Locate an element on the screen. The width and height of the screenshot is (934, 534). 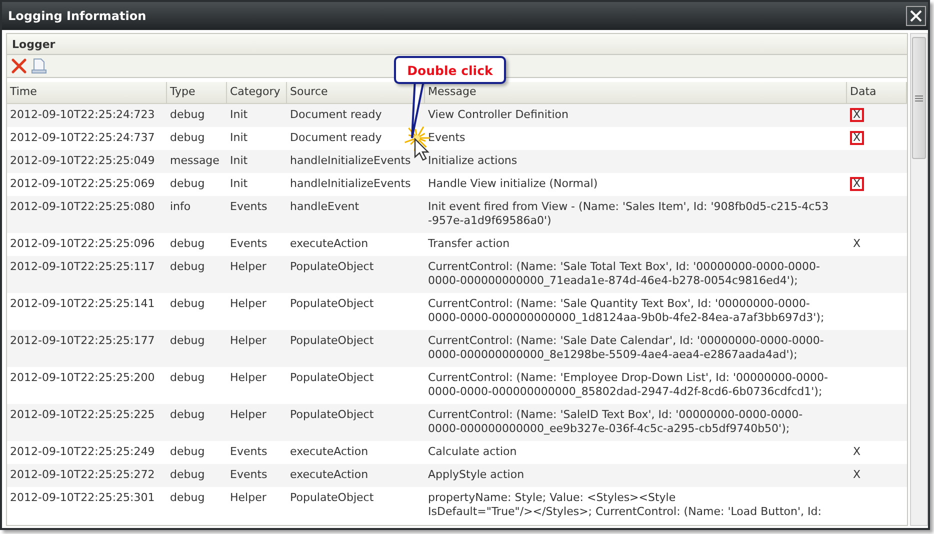
table-cell-text: 2012-09-10T22:25:25:080 is located at coordinates (82, 207).